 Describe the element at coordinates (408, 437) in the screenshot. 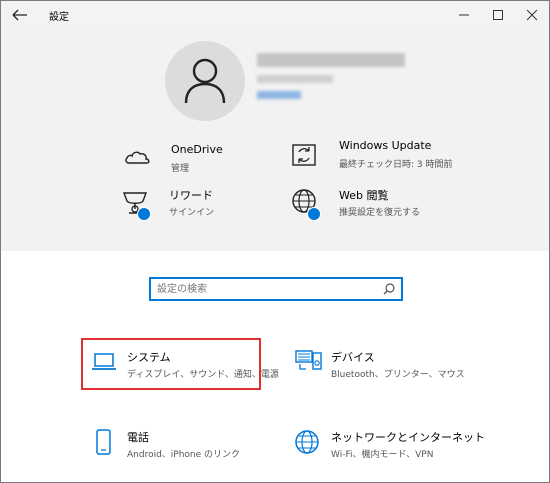

I see `network-title: ネットワークとインターネット` at that location.